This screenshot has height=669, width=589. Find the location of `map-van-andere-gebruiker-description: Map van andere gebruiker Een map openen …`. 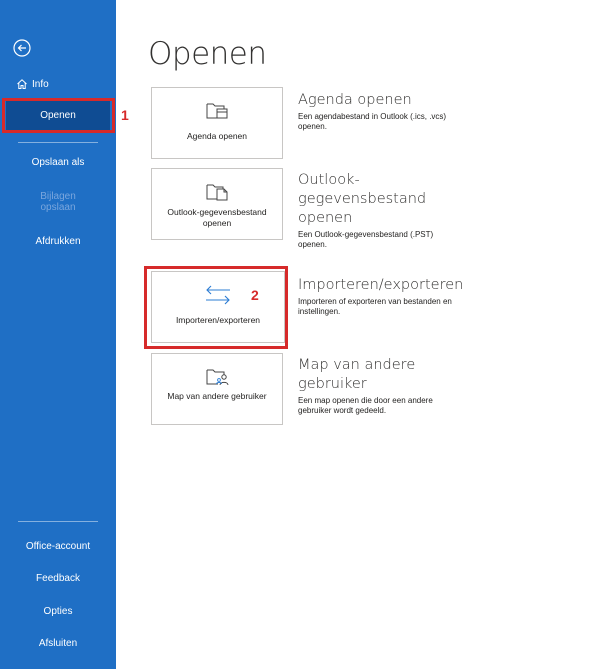

map-van-andere-gebruiker-description: Map van andere gebruiker Een map openen … is located at coordinates (373, 386).